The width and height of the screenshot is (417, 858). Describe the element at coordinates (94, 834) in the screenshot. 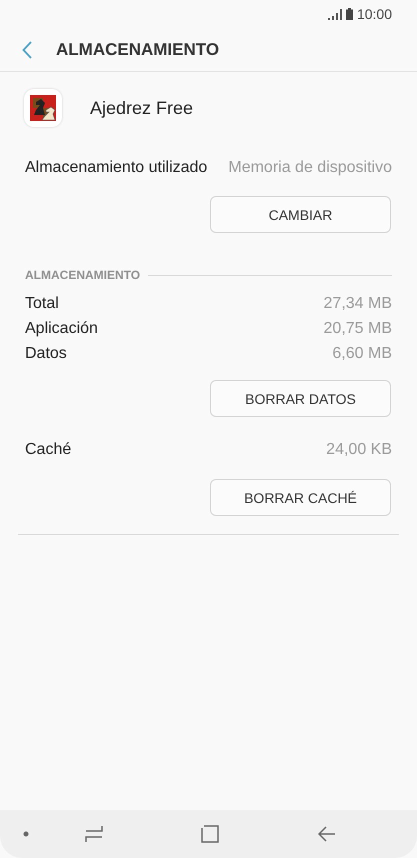

I see `recent-apps-button` at that location.